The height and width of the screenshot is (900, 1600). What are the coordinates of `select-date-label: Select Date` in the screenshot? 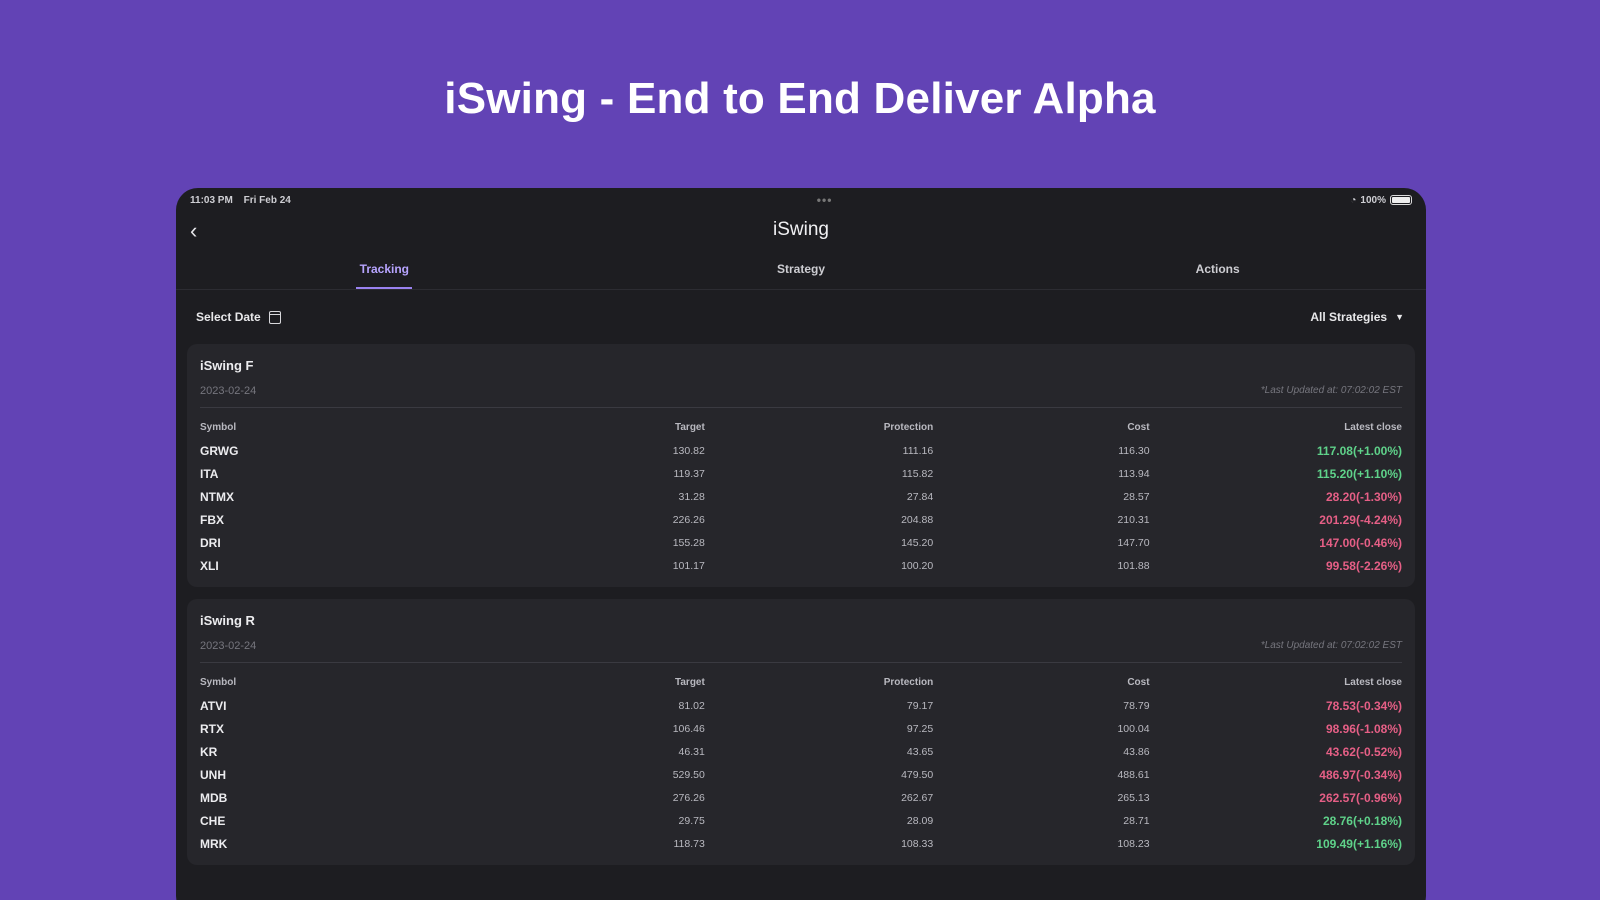 It's located at (228, 317).